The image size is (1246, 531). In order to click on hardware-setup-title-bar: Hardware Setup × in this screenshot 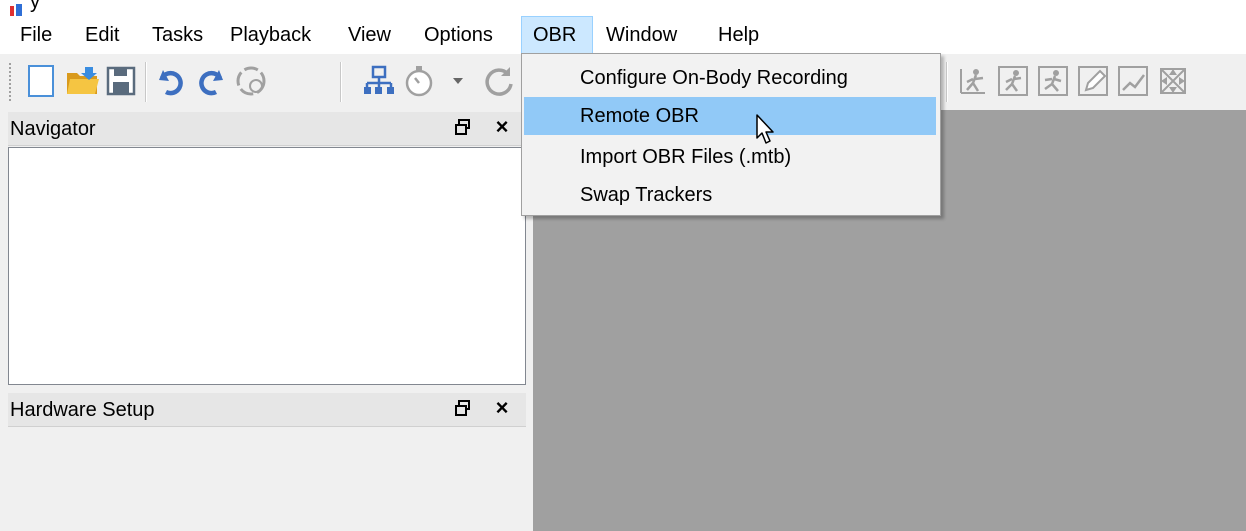, I will do `click(267, 410)`.